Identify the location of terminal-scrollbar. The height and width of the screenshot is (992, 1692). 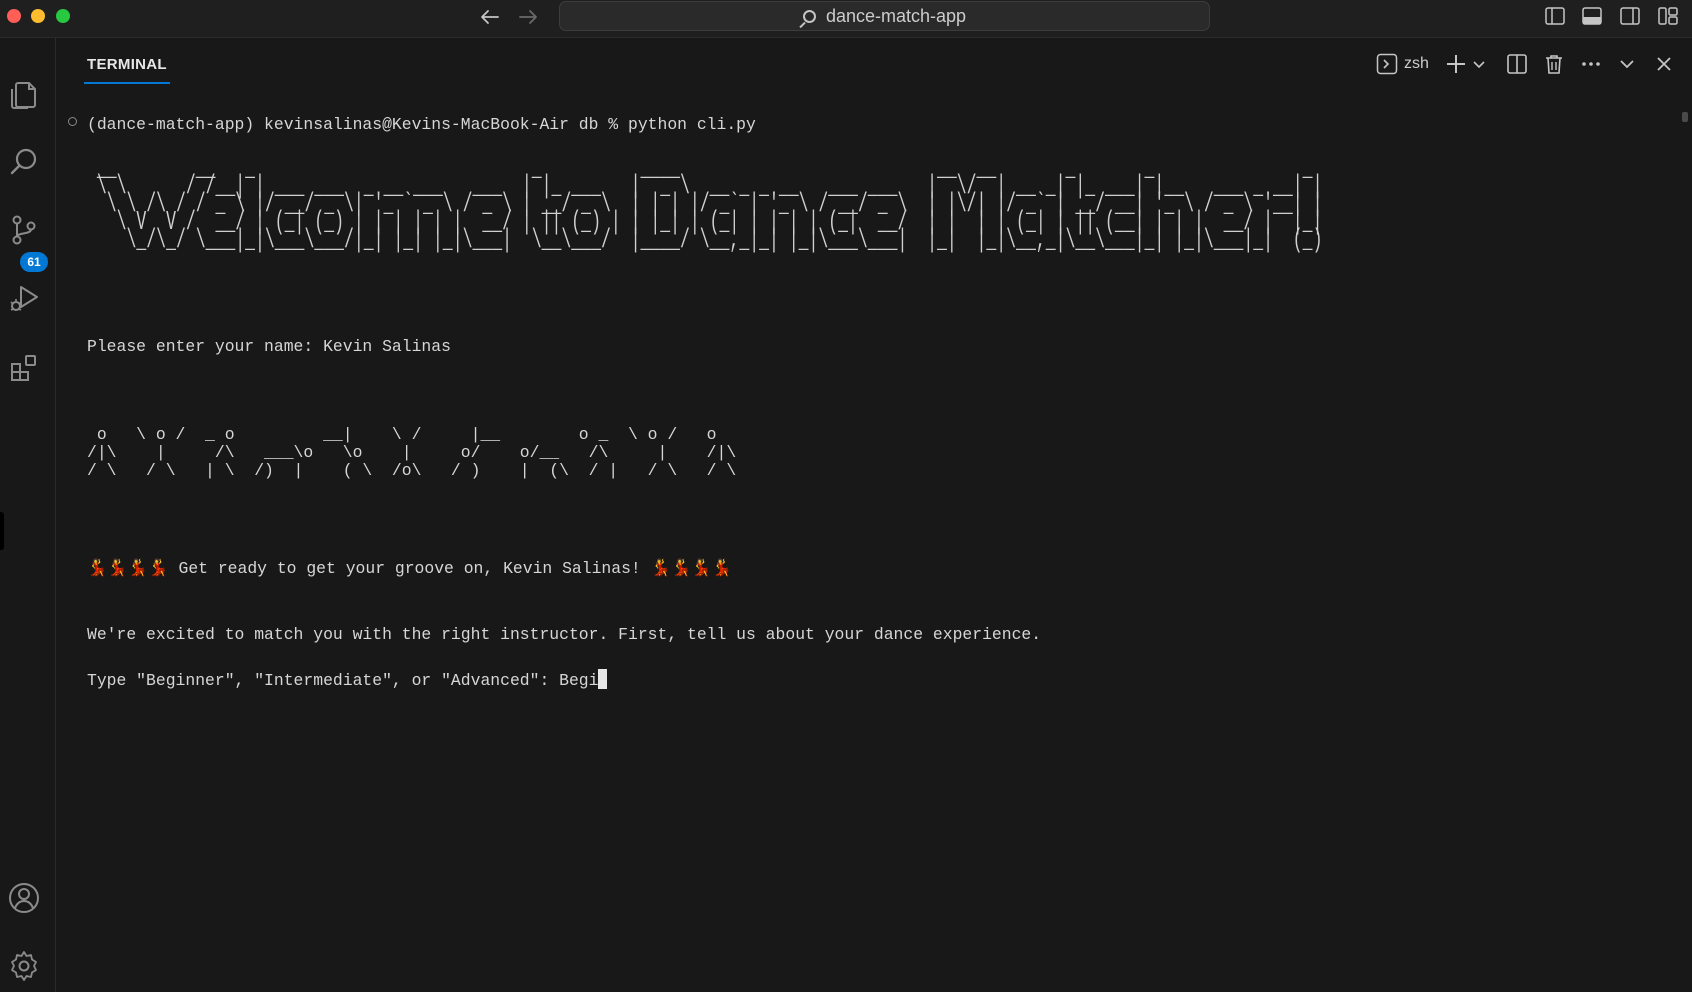
(1685, 541).